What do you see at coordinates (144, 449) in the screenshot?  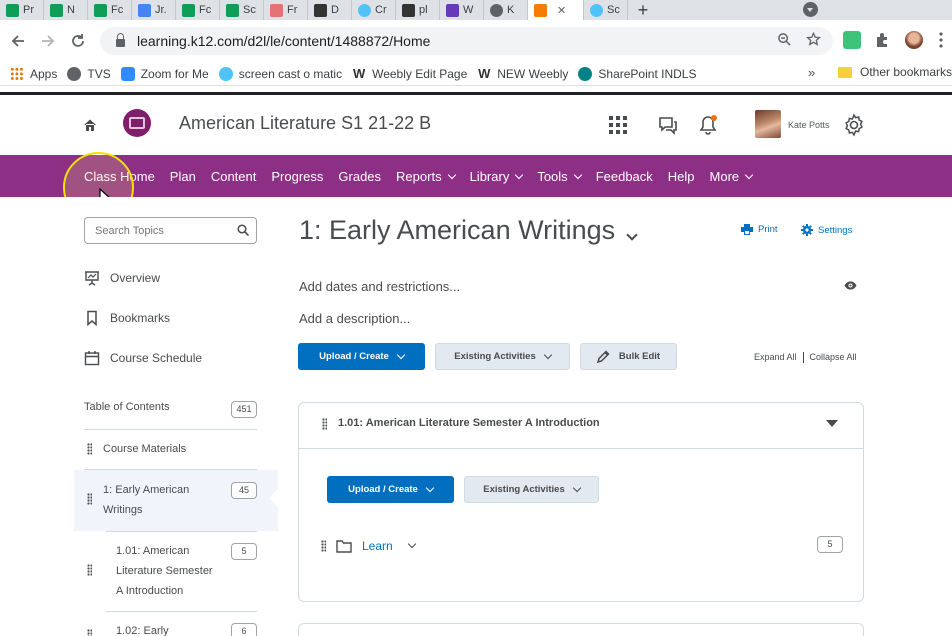 I see `course-materials-item: Course Materials` at bounding box center [144, 449].